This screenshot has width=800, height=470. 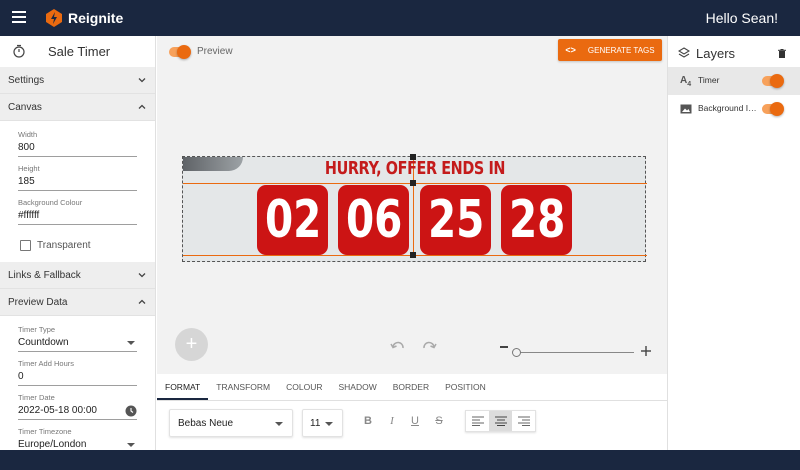 I want to click on width-input: 800, so click(x=77, y=149).